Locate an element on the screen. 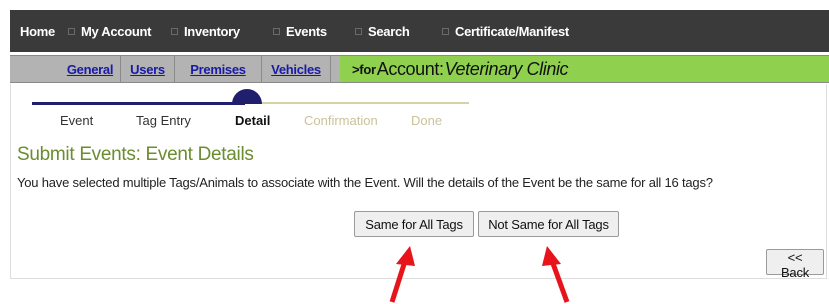 This screenshot has width=829, height=304. tab-users-label: Users is located at coordinates (147, 69).